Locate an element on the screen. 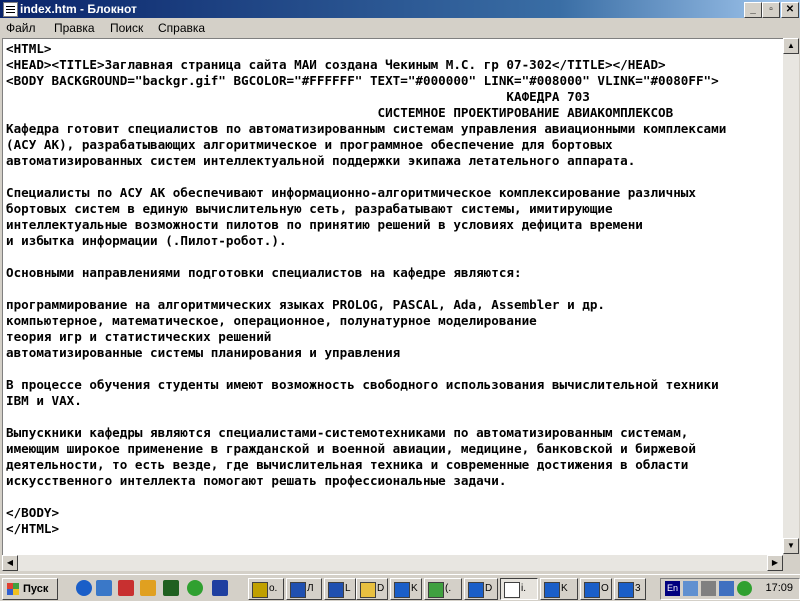 Image resolution: width=800 pixels, height=601 pixels. maximize-button: ▫ is located at coordinates (771, 10).